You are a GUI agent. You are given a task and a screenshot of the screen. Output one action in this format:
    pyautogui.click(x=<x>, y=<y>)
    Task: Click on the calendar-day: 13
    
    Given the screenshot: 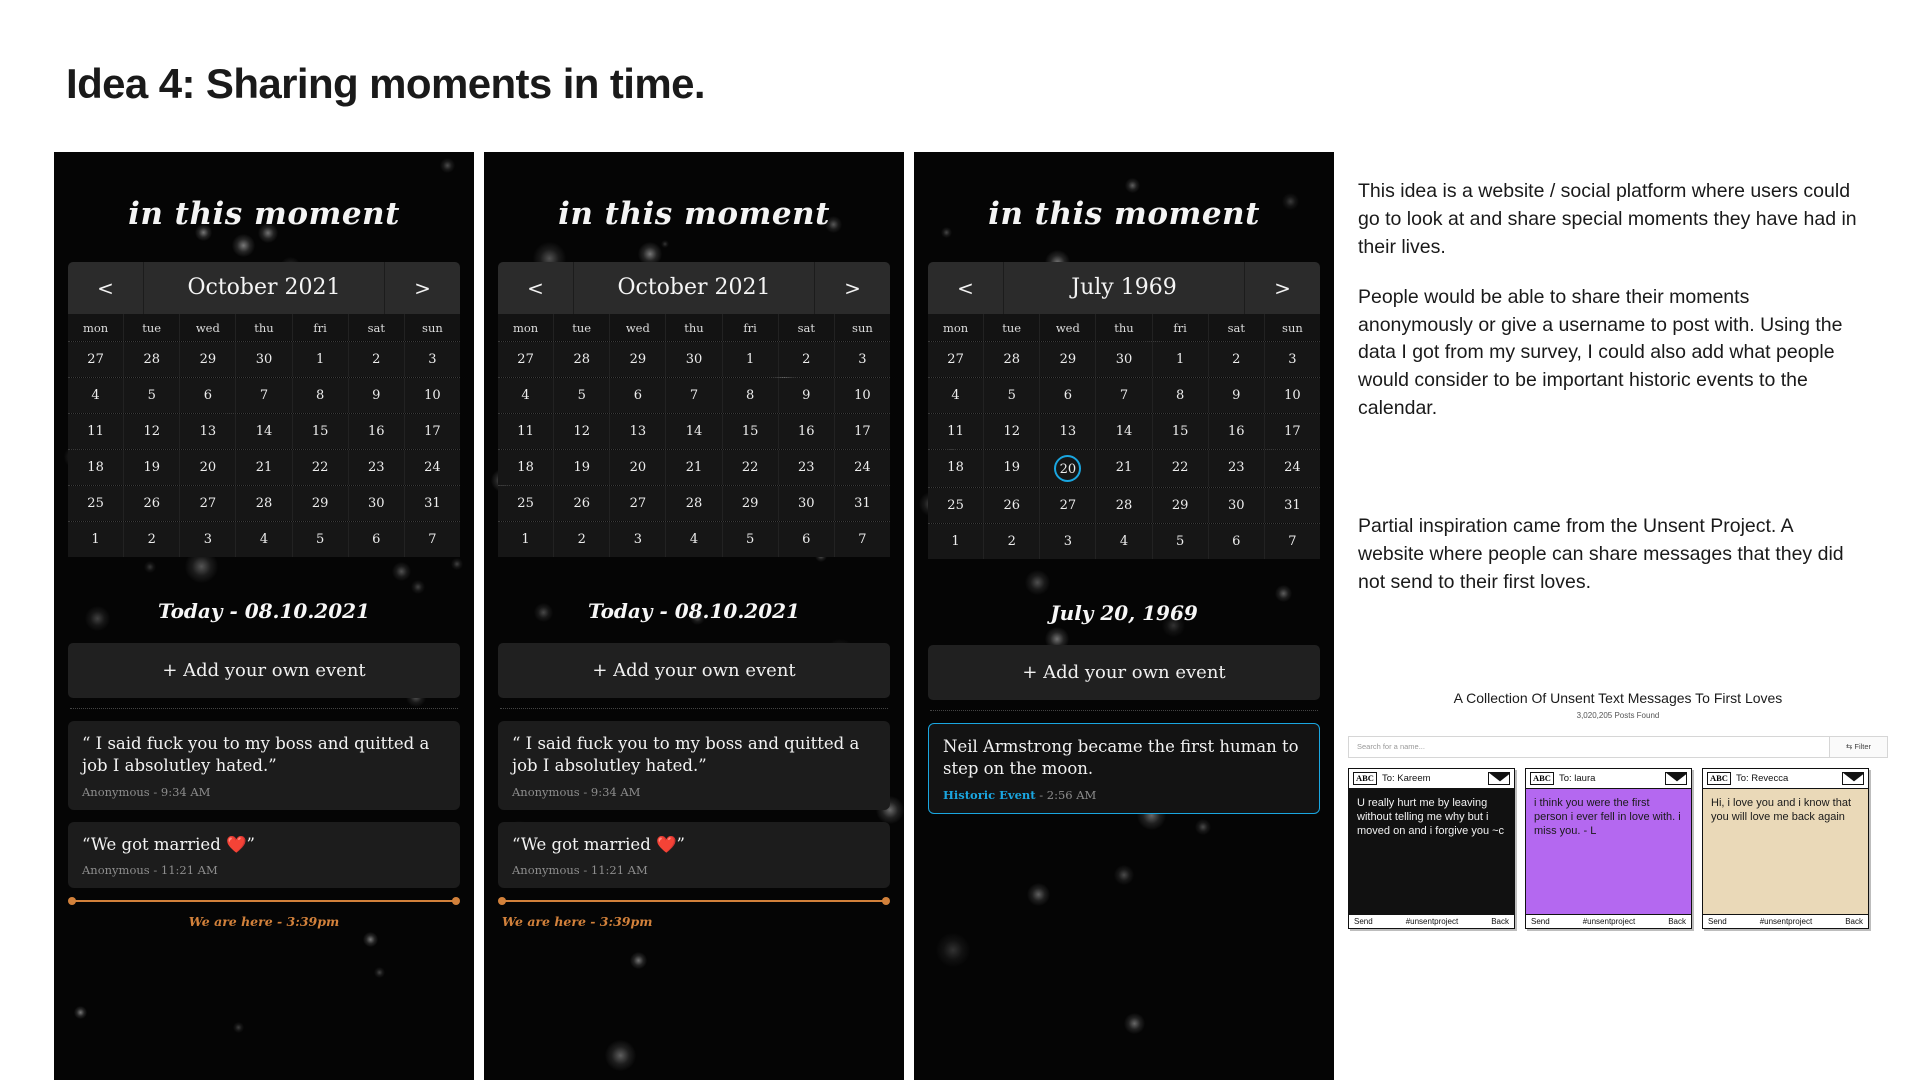 What is the action you would take?
    pyautogui.click(x=1068, y=431)
    